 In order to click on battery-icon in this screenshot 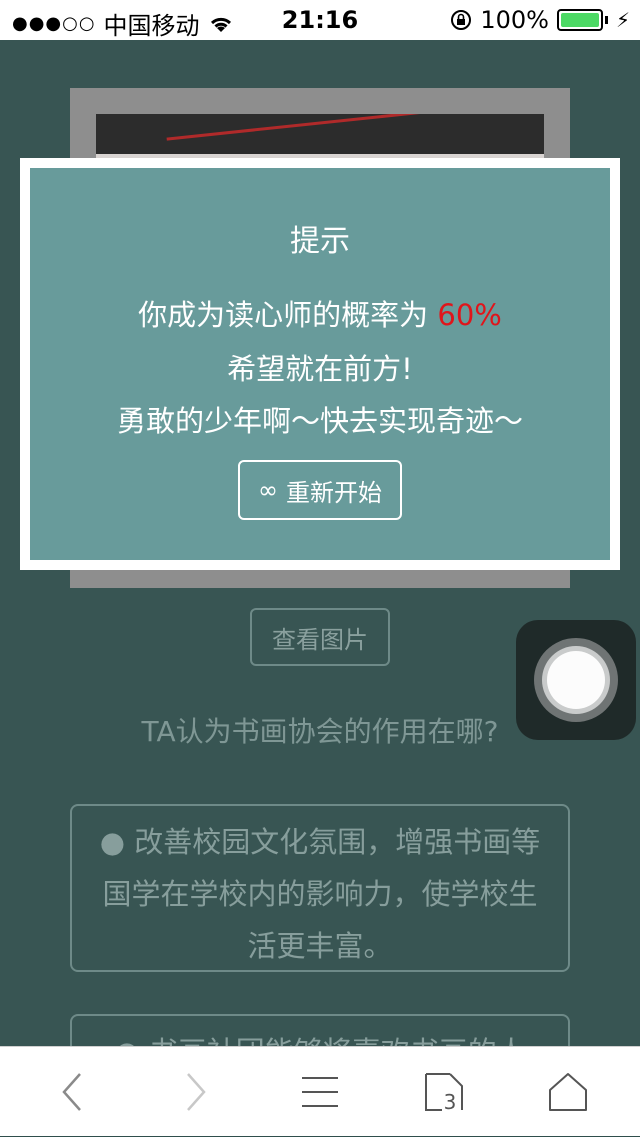, I will do `click(579, 20)`.